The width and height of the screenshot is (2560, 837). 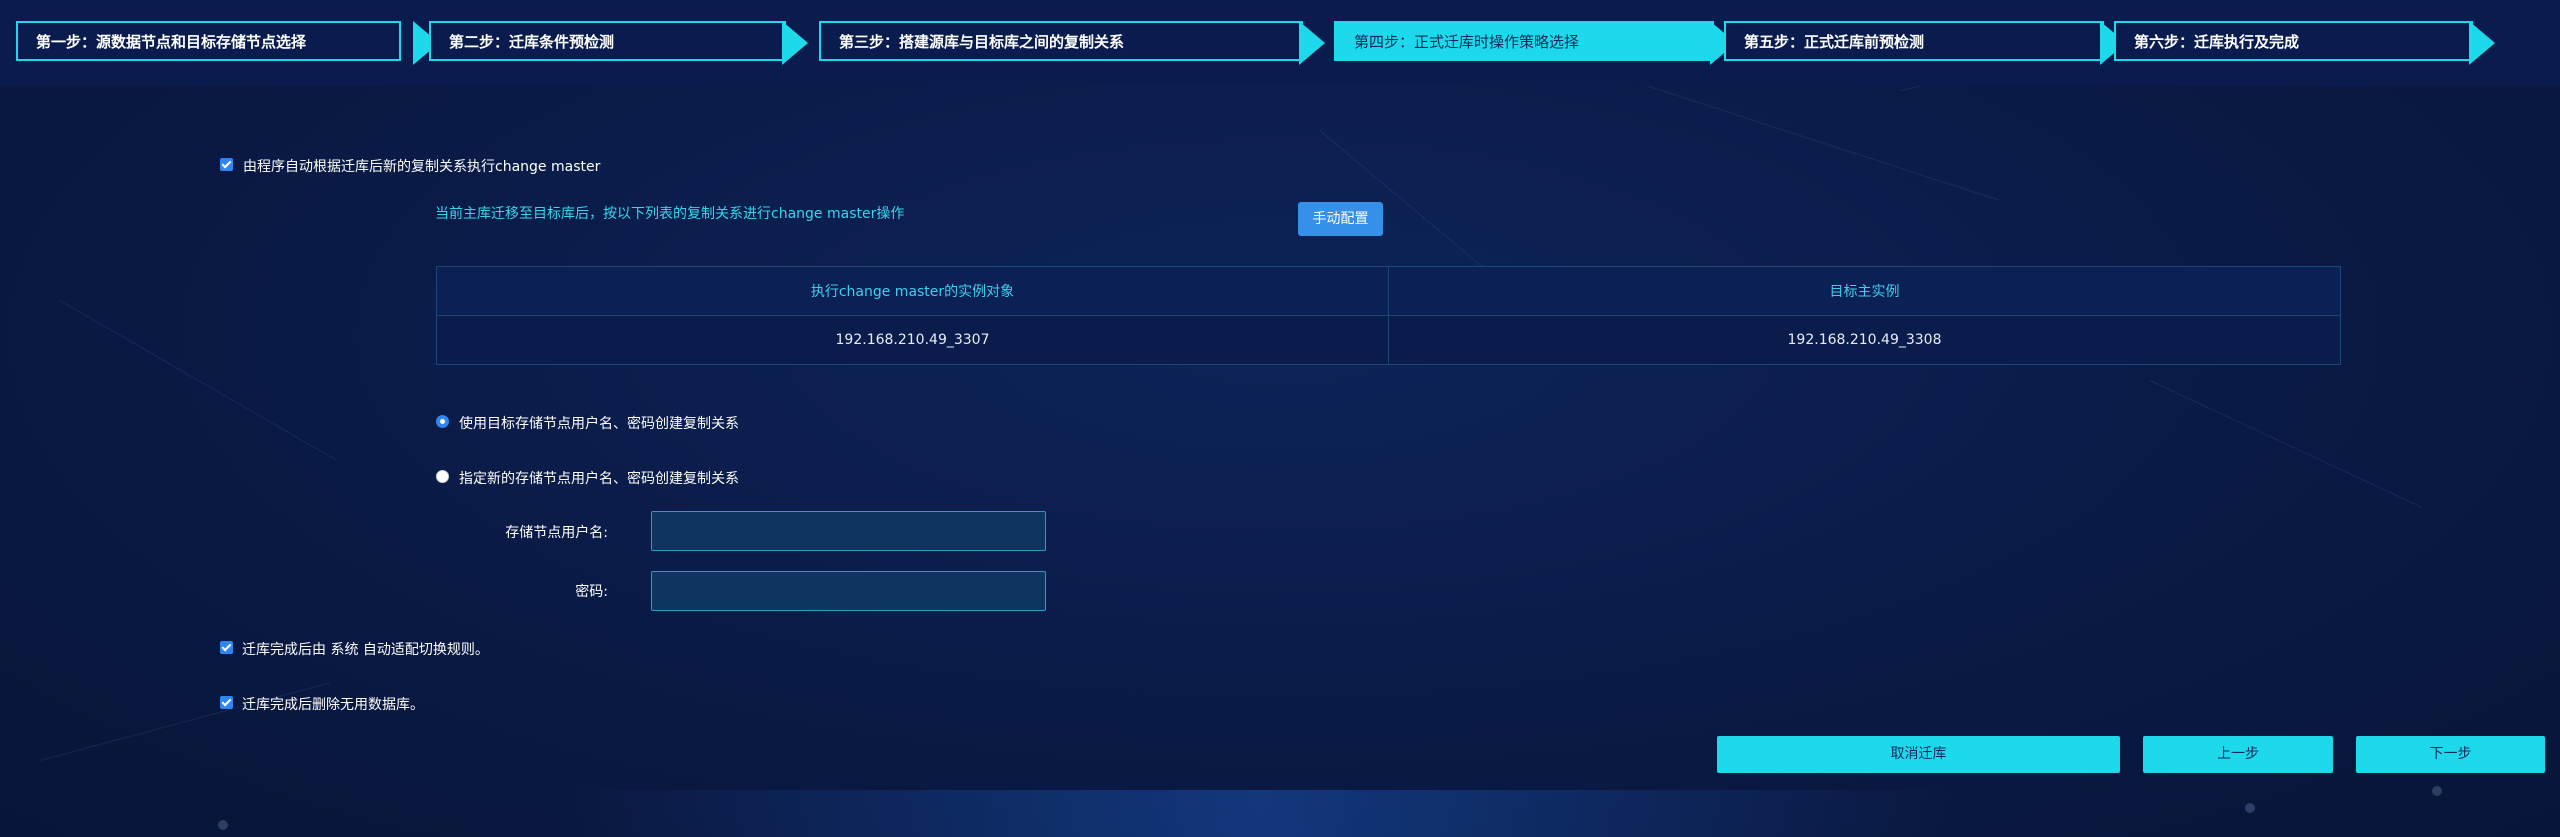 I want to click on table-header-row: 执行change master的实例对象 目标主实例, so click(x=1388, y=291).